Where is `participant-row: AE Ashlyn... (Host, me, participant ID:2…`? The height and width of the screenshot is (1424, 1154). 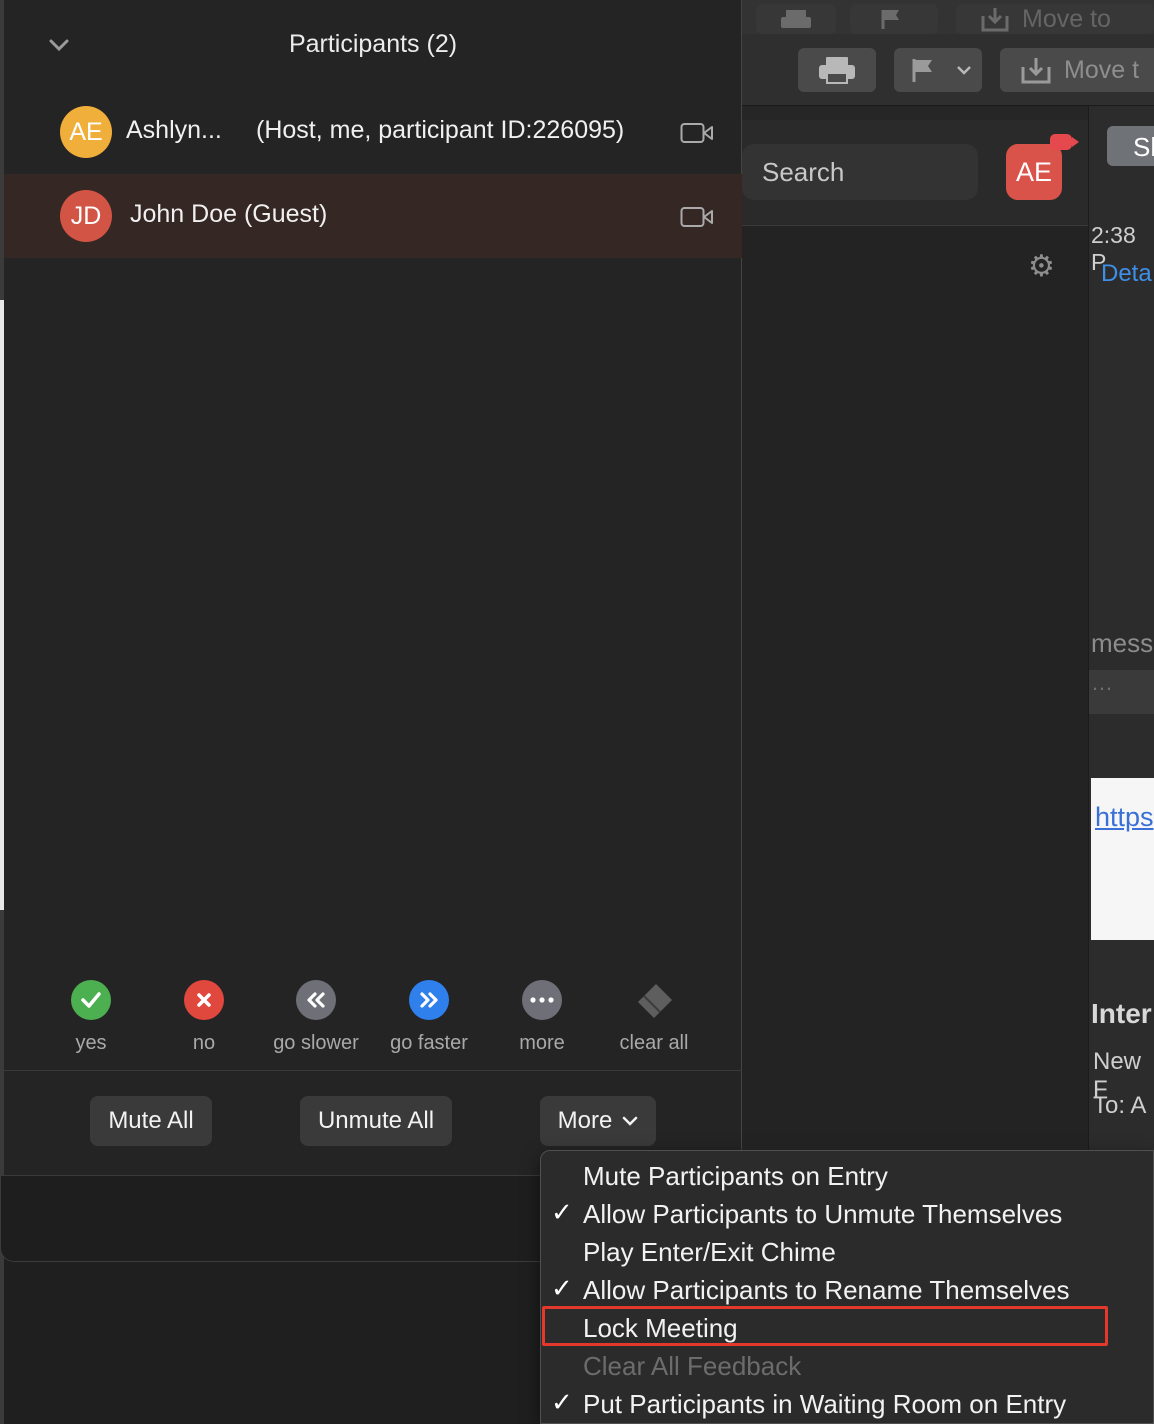
participant-row: AE Ashlyn... (Host, me, participant ID:2… is located at coordinates (373, 132).